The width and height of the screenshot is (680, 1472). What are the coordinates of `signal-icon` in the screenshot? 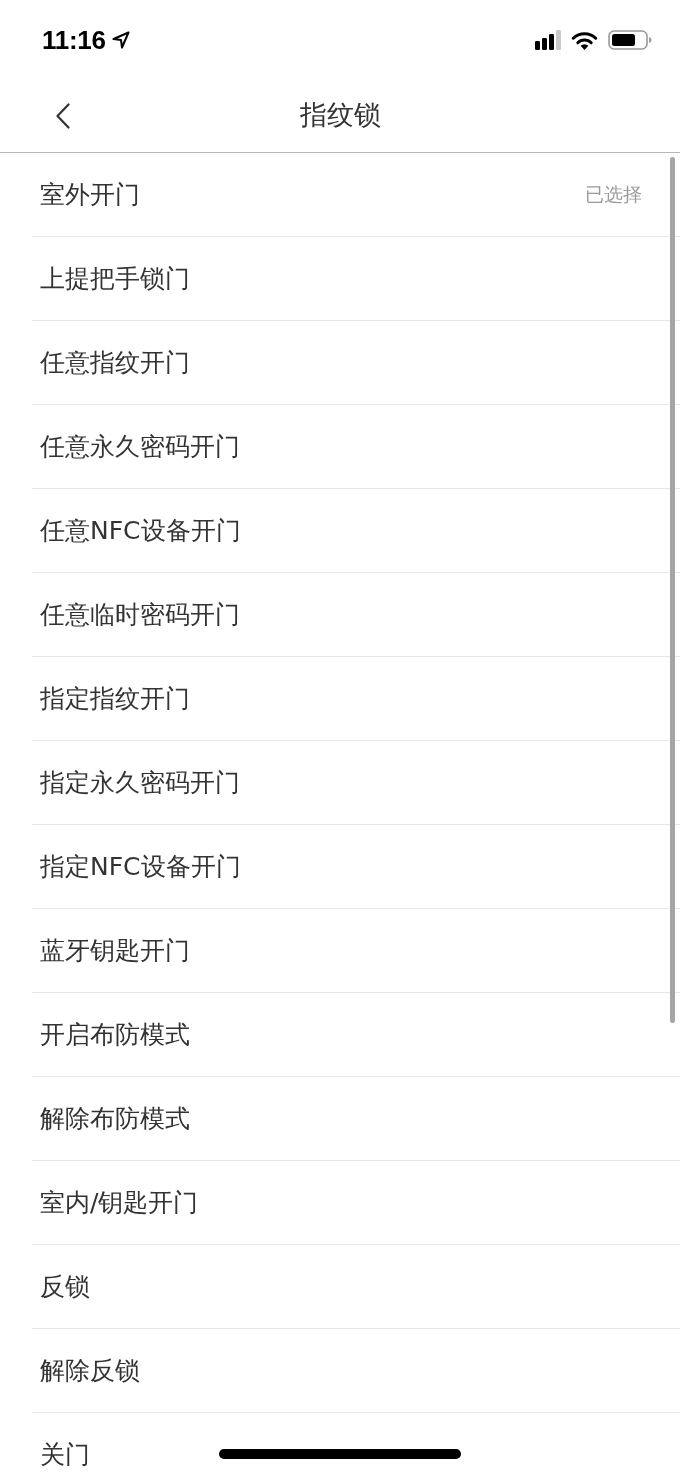 It's located at (548, 40).